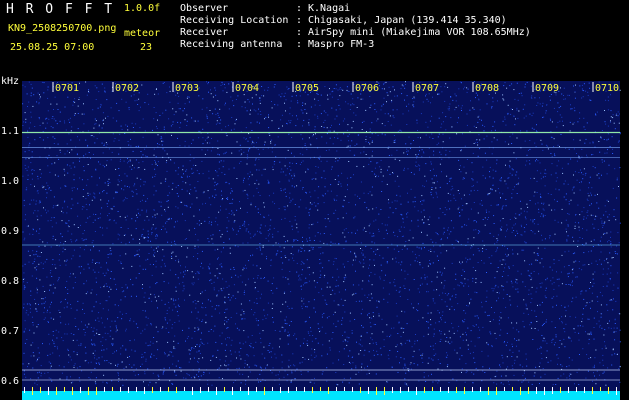 The image size is (629, 400). Describe the element at coordinates (67, 88) in the screenshot. I see `time-label: 0701` at that location.